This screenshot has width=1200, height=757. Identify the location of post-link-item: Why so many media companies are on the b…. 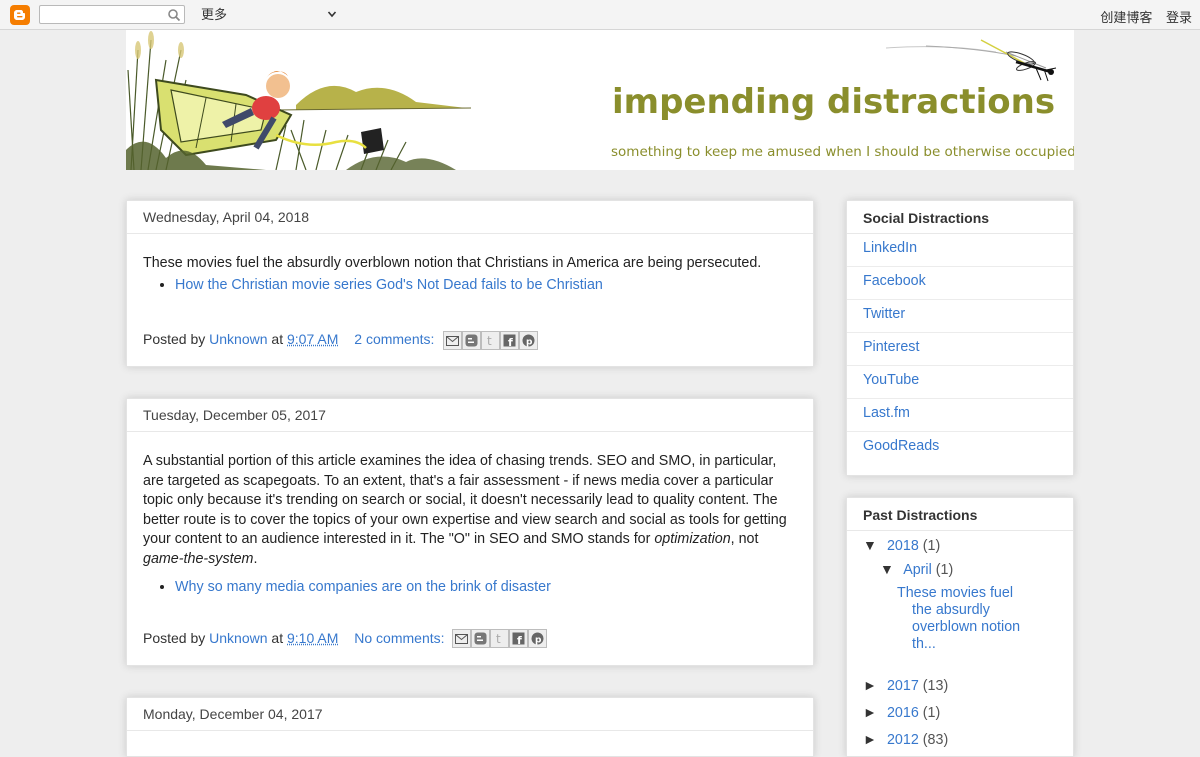
(486, 588).